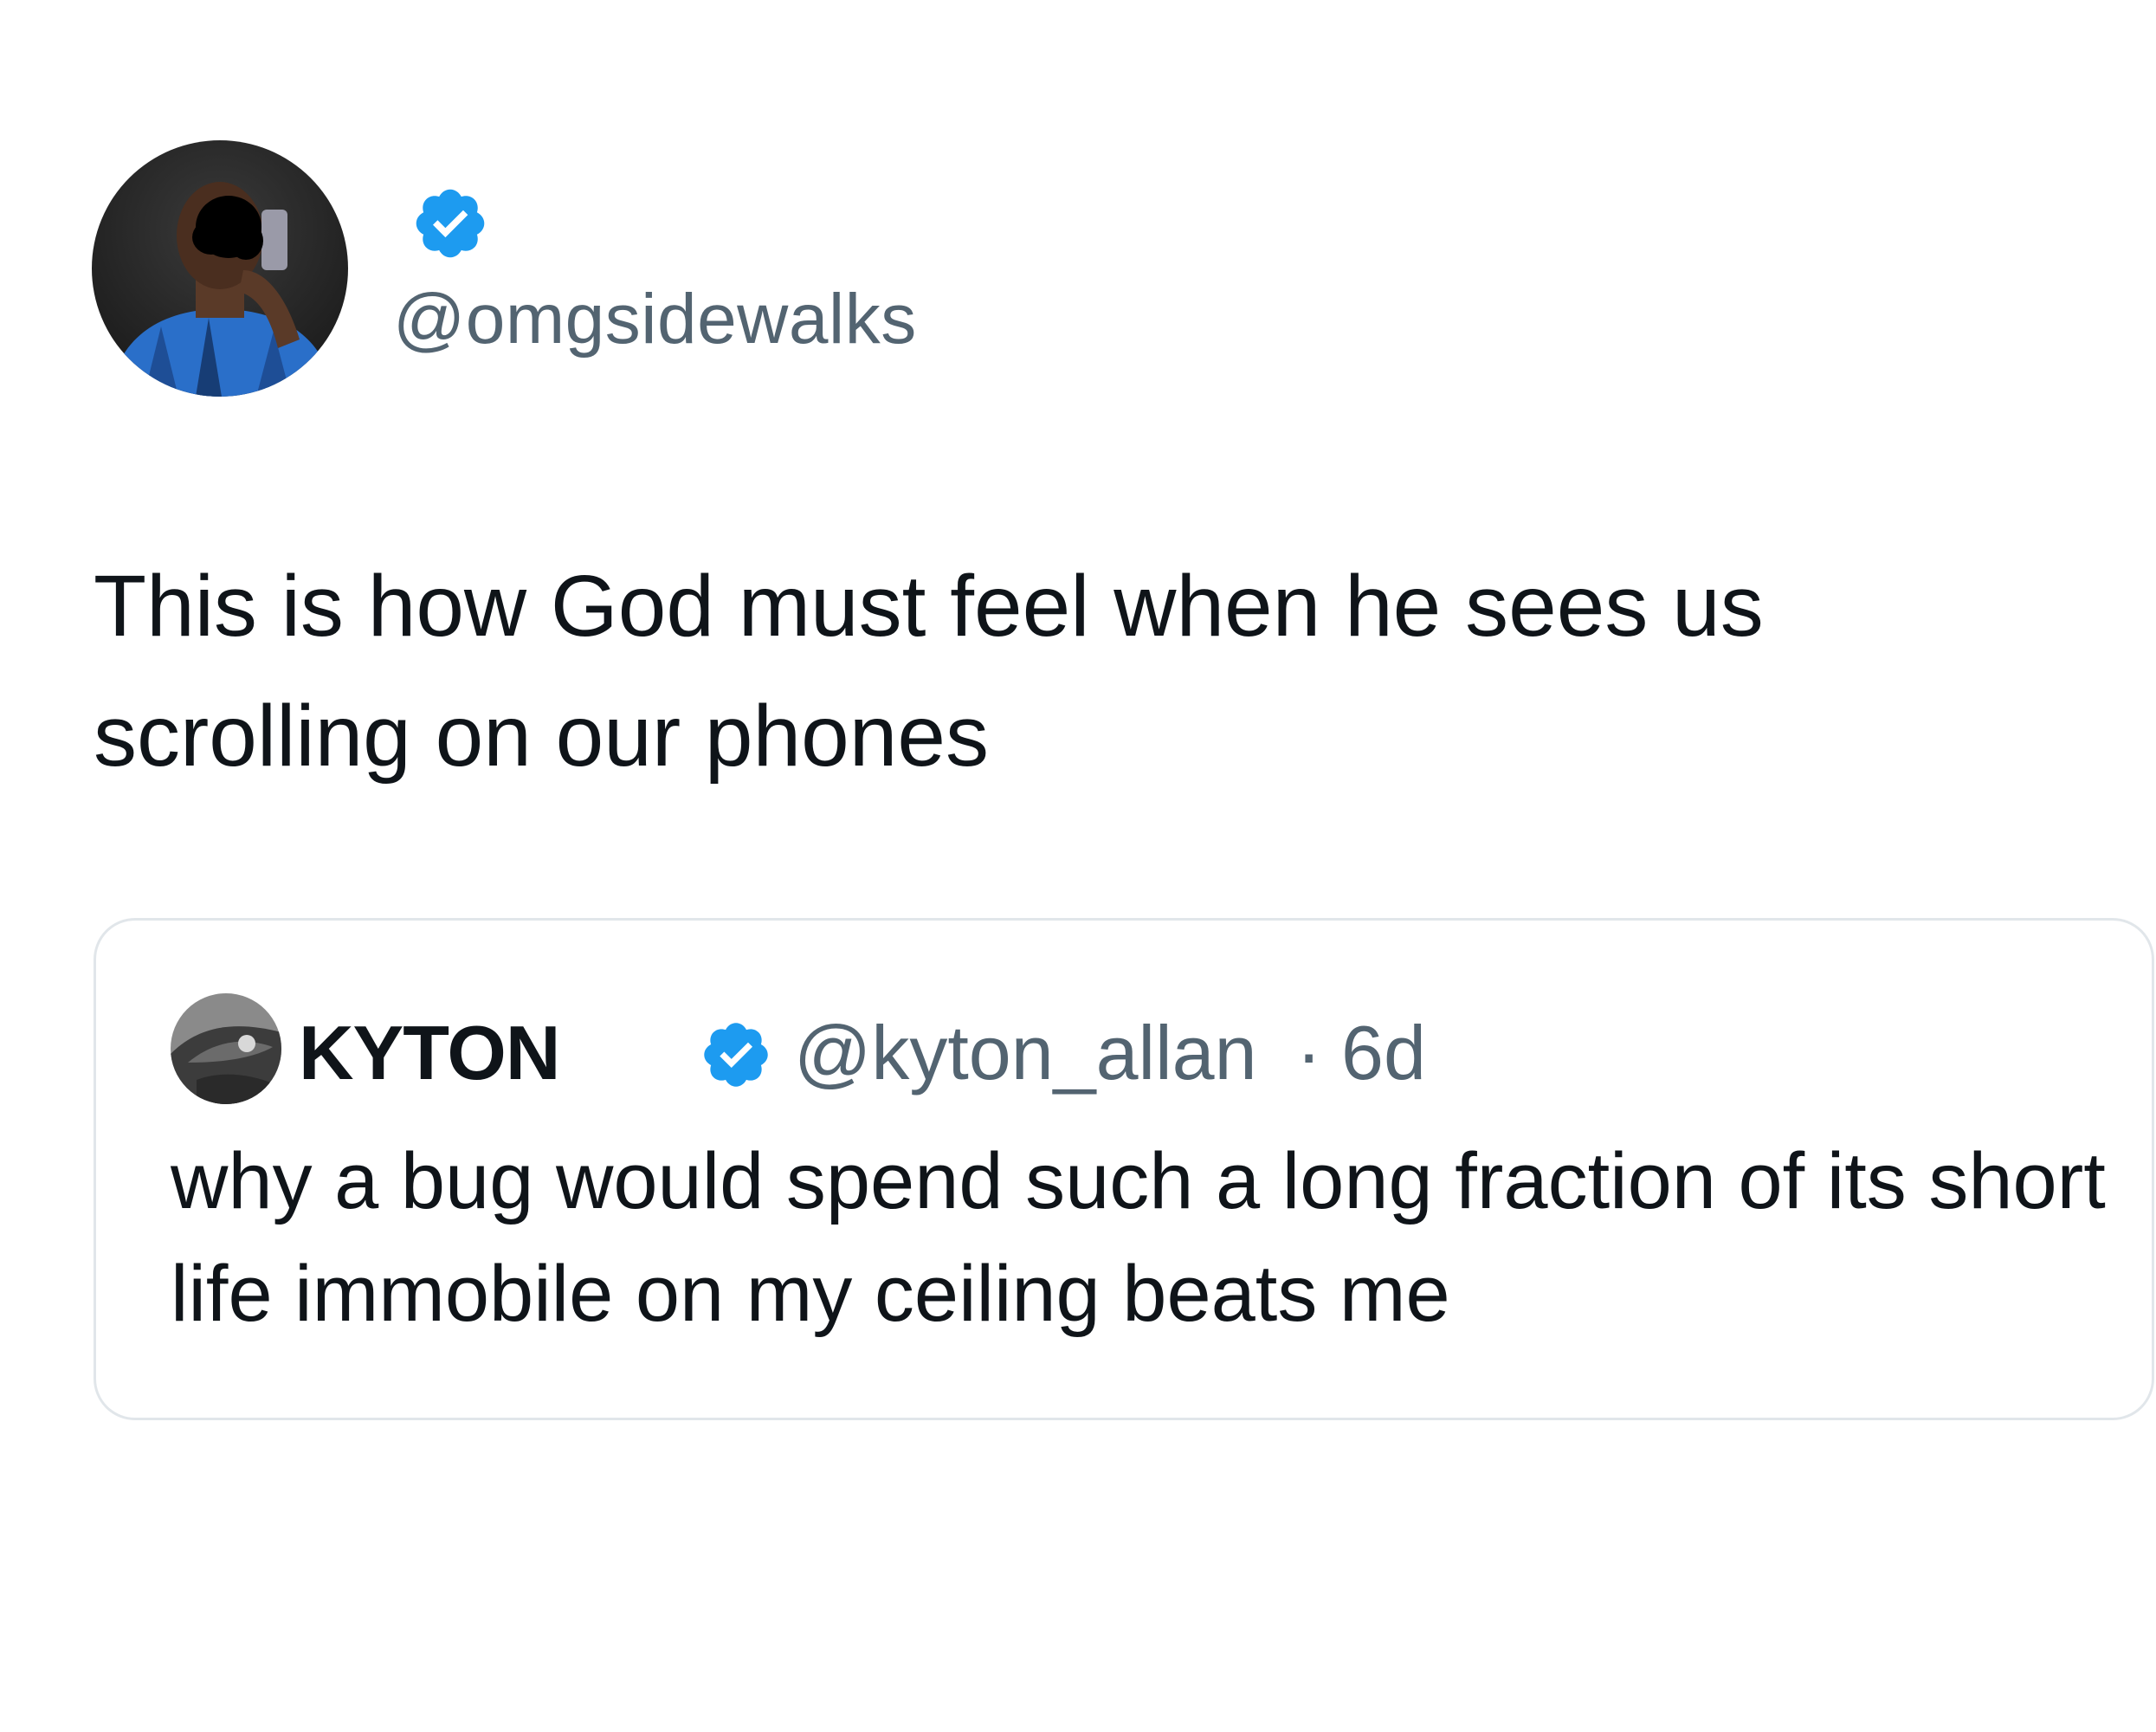 The image size is (2156, 1732). What do you see at coordinates (655, 319) in the screenshot?
I see `author-handle: @omgsidewalks` at bounding box center [655, 319].